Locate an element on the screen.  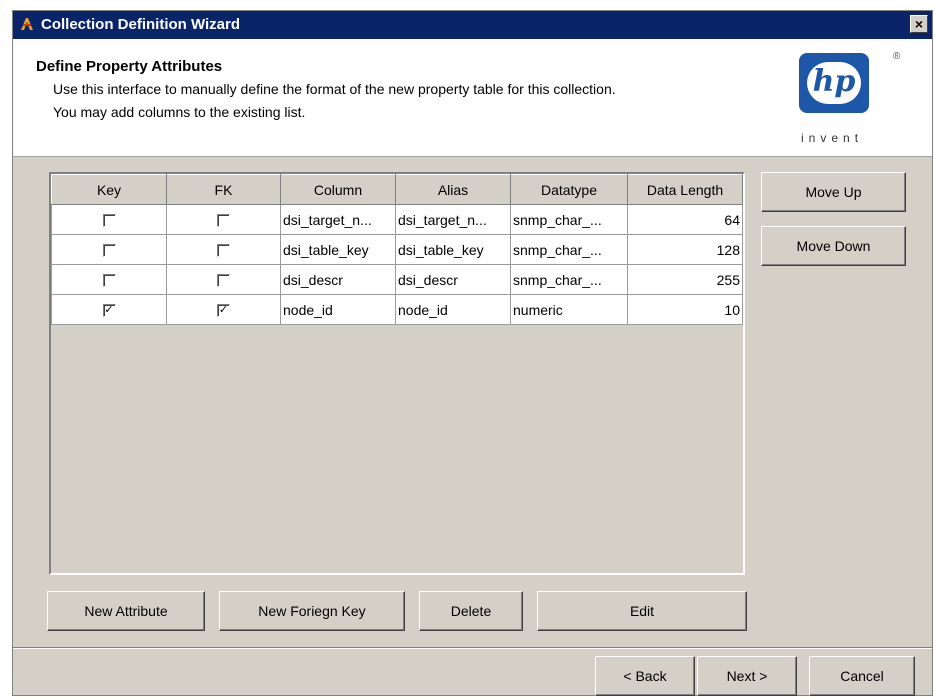
key-checkbox: ✓ is located at coordinates (109, 311).